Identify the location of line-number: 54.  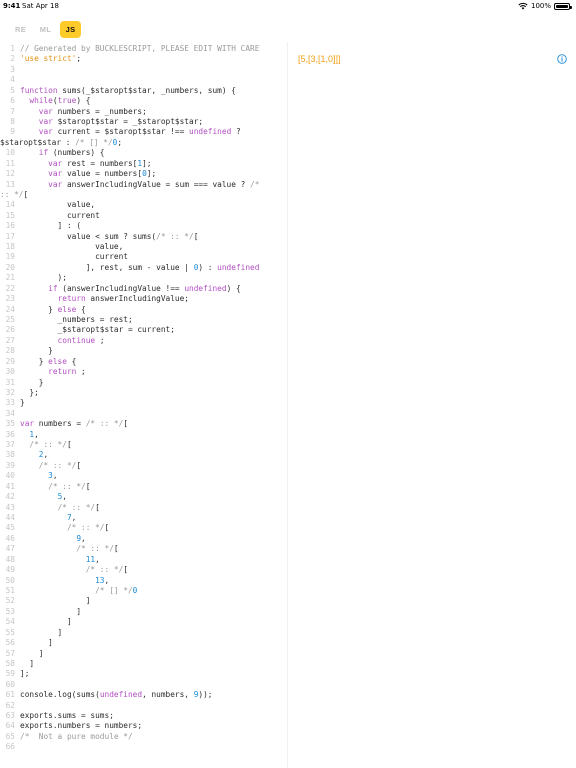
(10, 622).